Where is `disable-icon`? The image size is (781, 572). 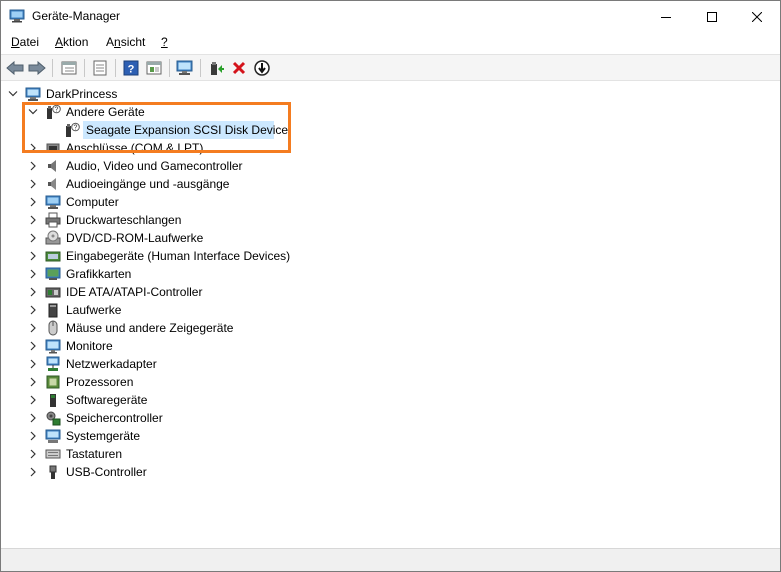 disable-icon is located at coordinates (262, 68).